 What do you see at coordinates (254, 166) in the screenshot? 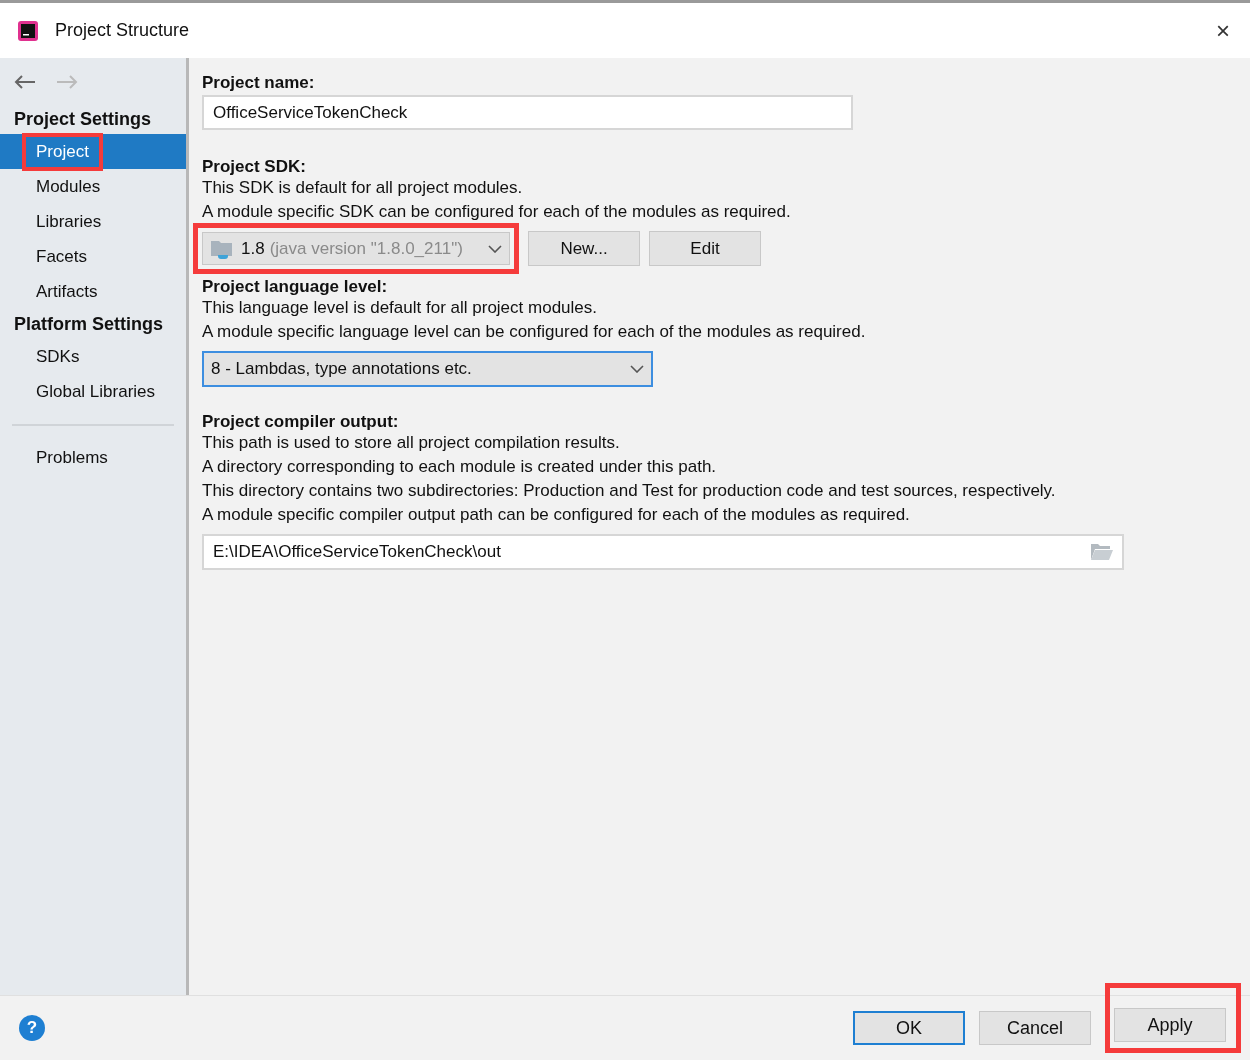
I see `field-label: Project SDK:` at bounding box center [254, 166].